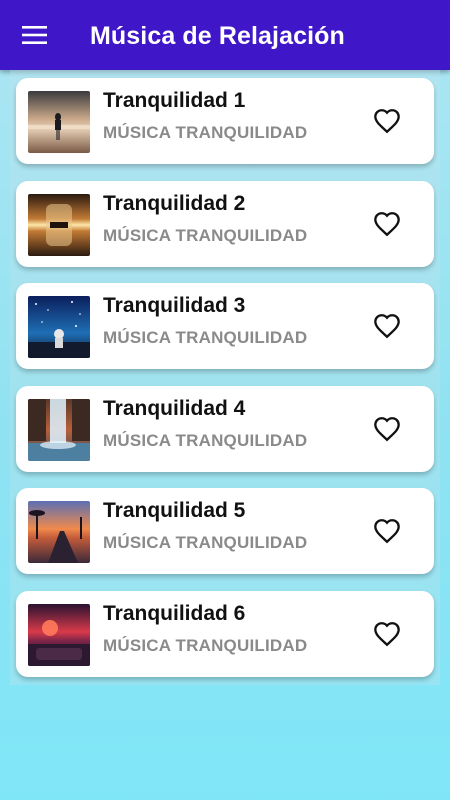  I want to click on track-card-5: Tranquilidad 5 MÚSICA TRANQUILIDAD, so click(225, 531).